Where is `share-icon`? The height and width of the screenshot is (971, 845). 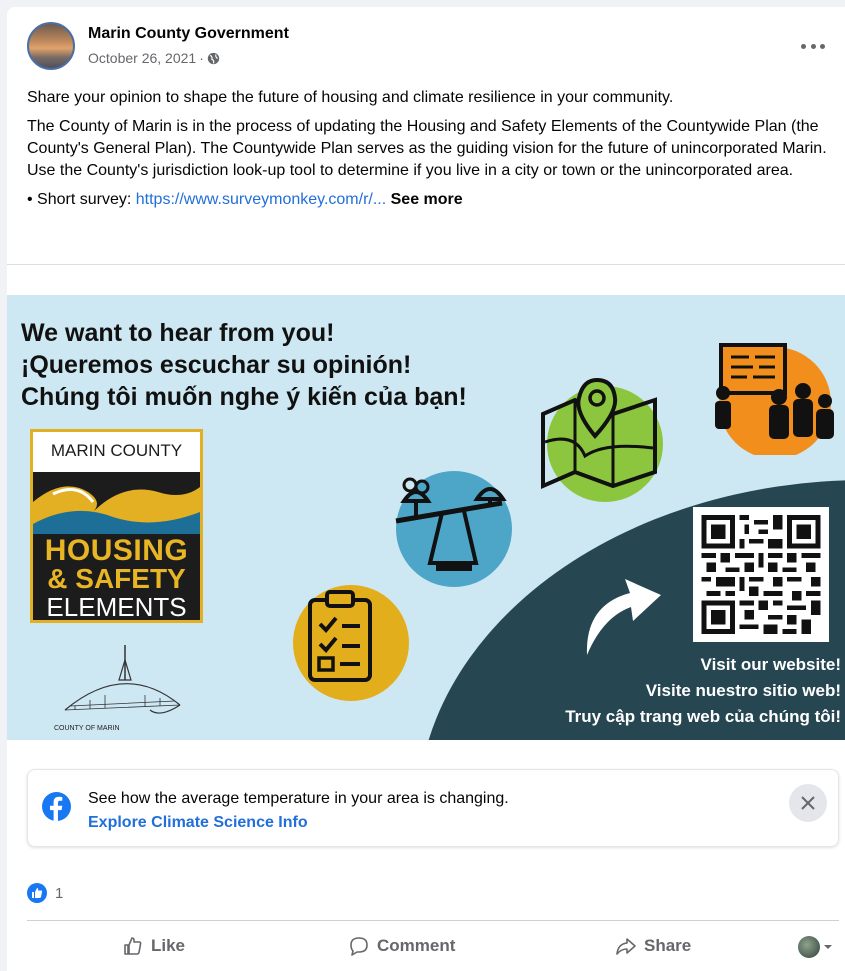 share-icon is located at coordinates (626, 946).